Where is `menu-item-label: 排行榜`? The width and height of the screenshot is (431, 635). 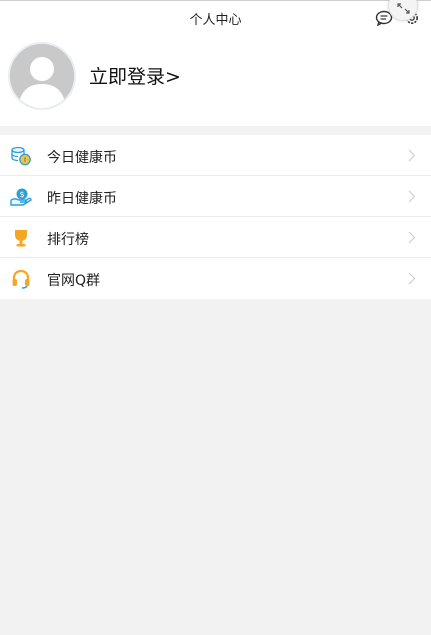
menu-item-label: 排行榜 is located at coordinates (68, 240).